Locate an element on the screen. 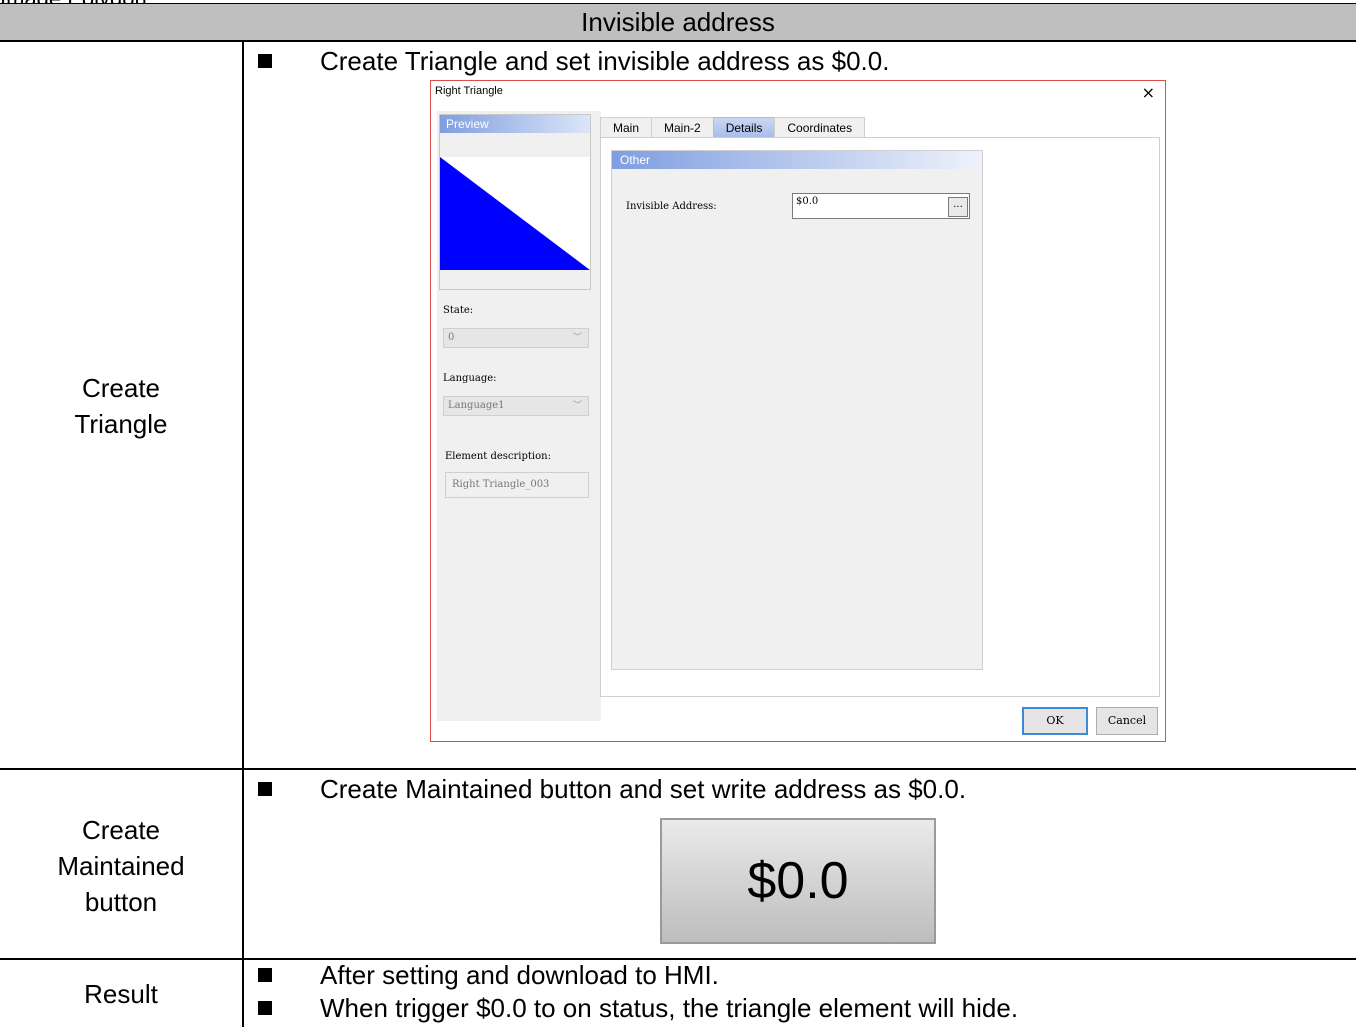 Image resolution: width=1356 pixels, height=1027 pixels. row-label-create-maintained-button: Create Maintained button is located at coordinates (121, 866).